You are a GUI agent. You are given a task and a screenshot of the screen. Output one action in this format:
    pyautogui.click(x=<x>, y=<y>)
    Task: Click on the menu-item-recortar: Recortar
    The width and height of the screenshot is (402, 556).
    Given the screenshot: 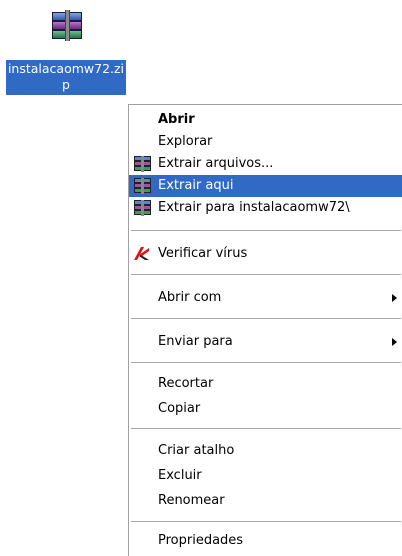 What is the action you would take?
    pyautogui.click(x=265, y=384)
    